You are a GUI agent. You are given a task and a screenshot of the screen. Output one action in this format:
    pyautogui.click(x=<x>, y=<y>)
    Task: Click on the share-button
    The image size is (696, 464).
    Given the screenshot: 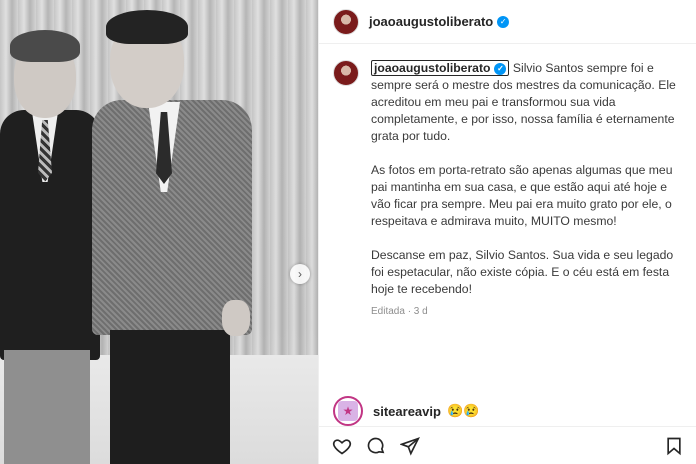 What is the action you would take?
    pyautogui.click(x=410, y=446)
    